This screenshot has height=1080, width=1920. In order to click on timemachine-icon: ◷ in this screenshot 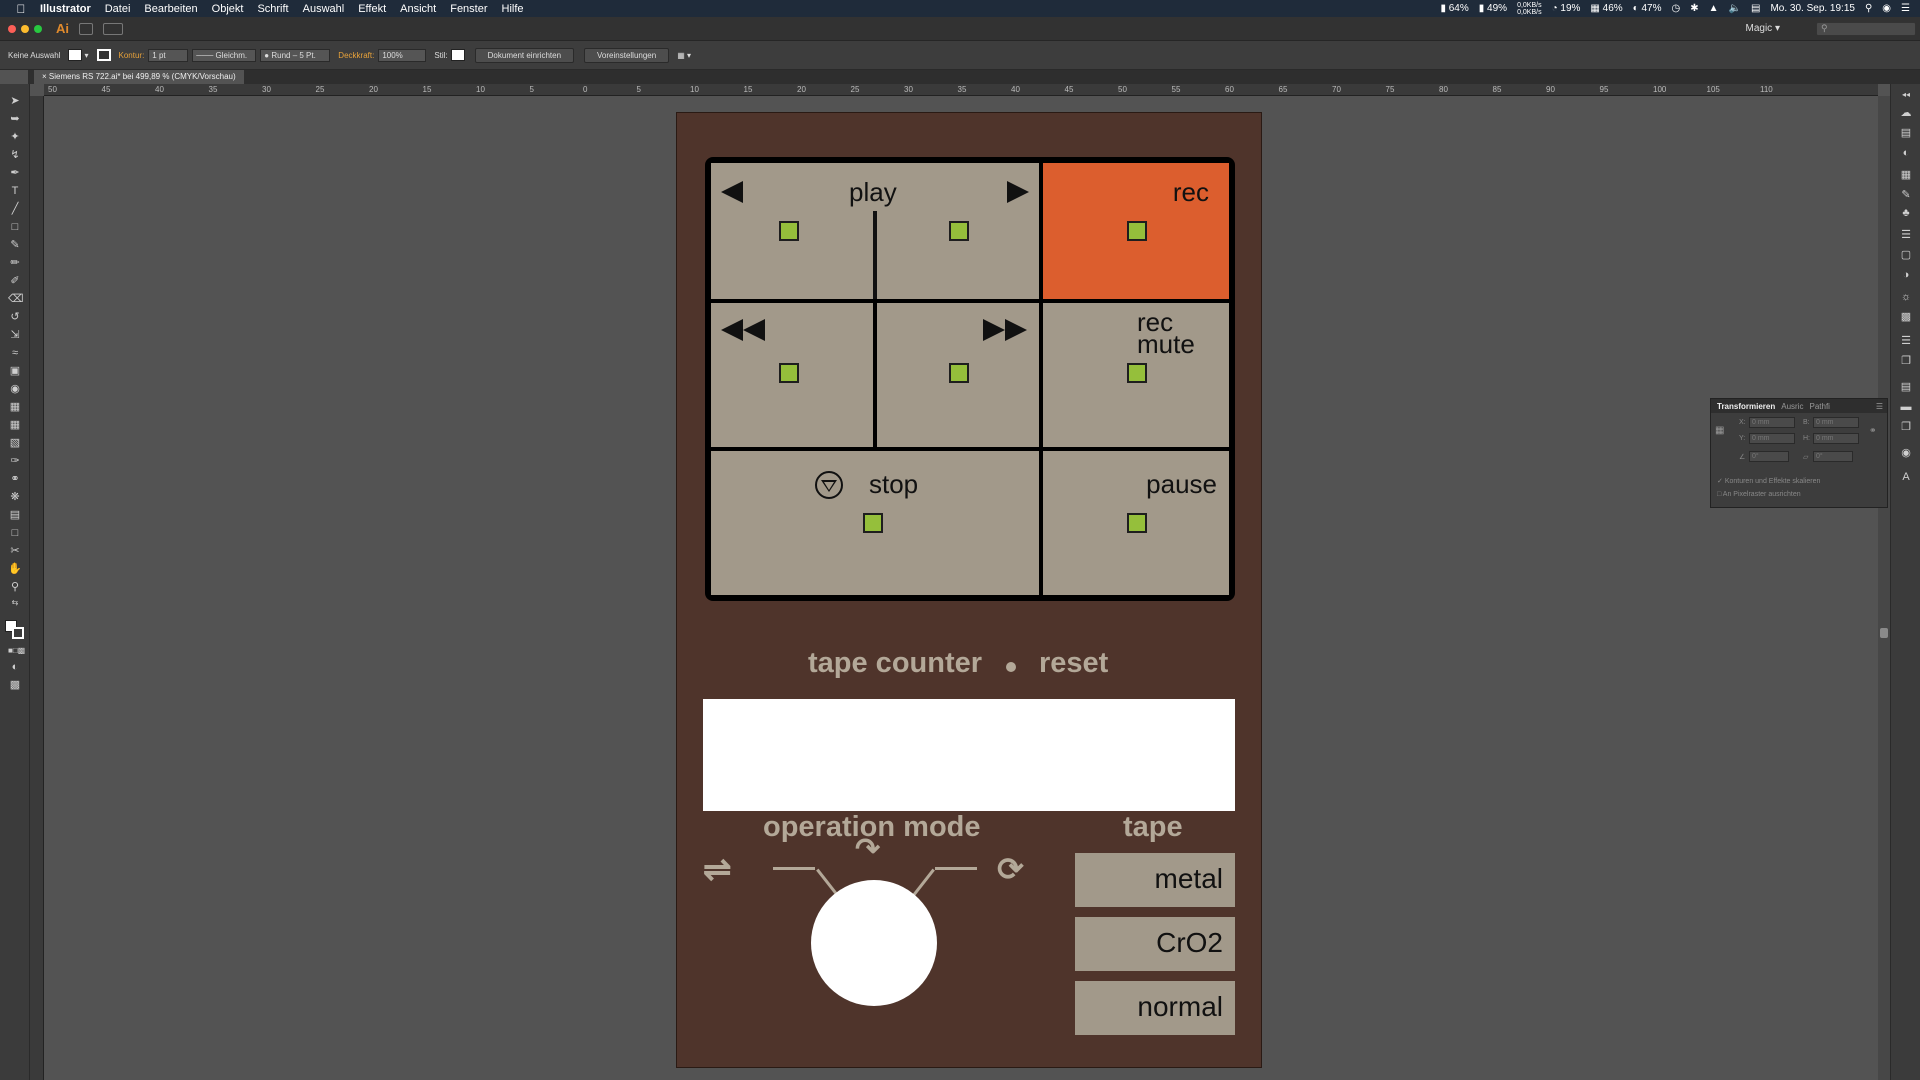, I will do `click(1676, 8)`.